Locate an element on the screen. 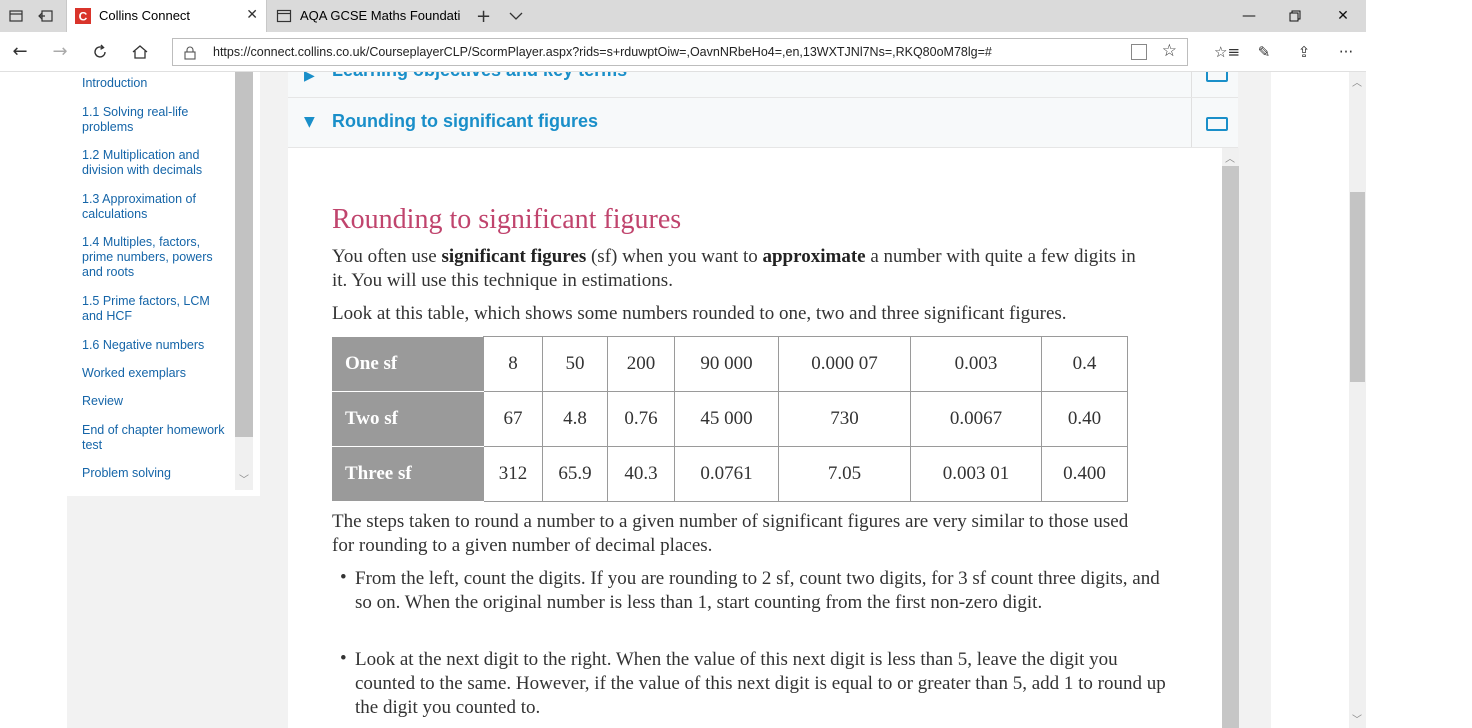  sidebar-item-1-1: 1.1 Solving real-life problems is located at coordinates (156, 120).